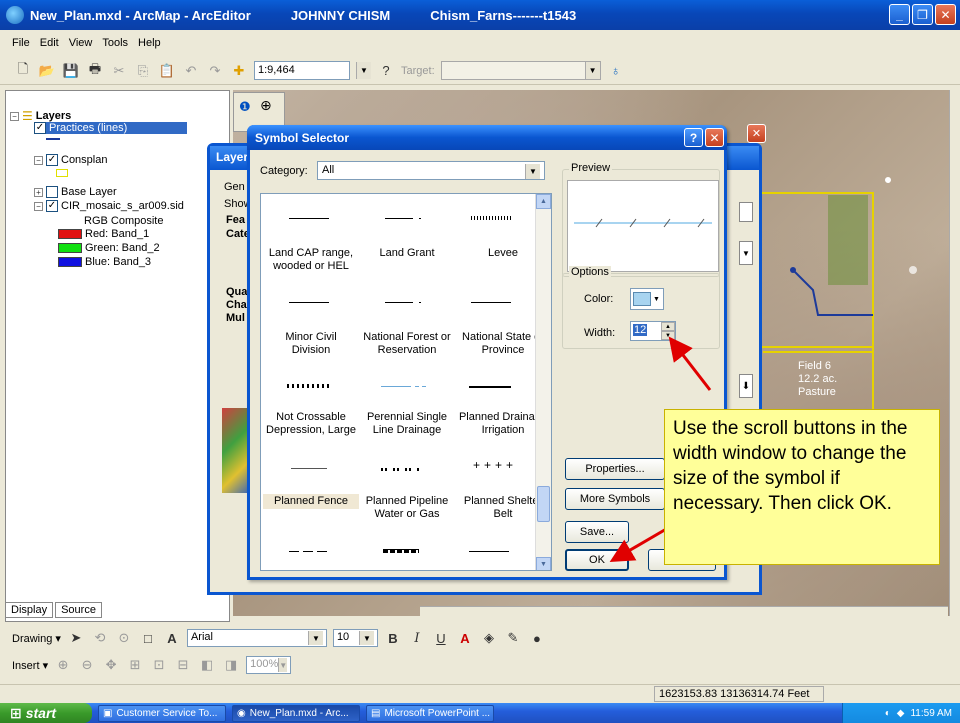 This screenshot has height=723, width=960. What do you see at coordinates (109, 206) in the screenshot?
I see `toc-layer-cir: − ✓ CIR_mosaic_s_ar009.sid` at bounding box center [109, 206].